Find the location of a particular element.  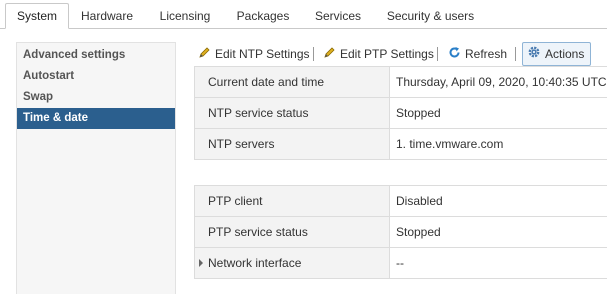

property-name: PTP service status is located at coordinates (292, 232).